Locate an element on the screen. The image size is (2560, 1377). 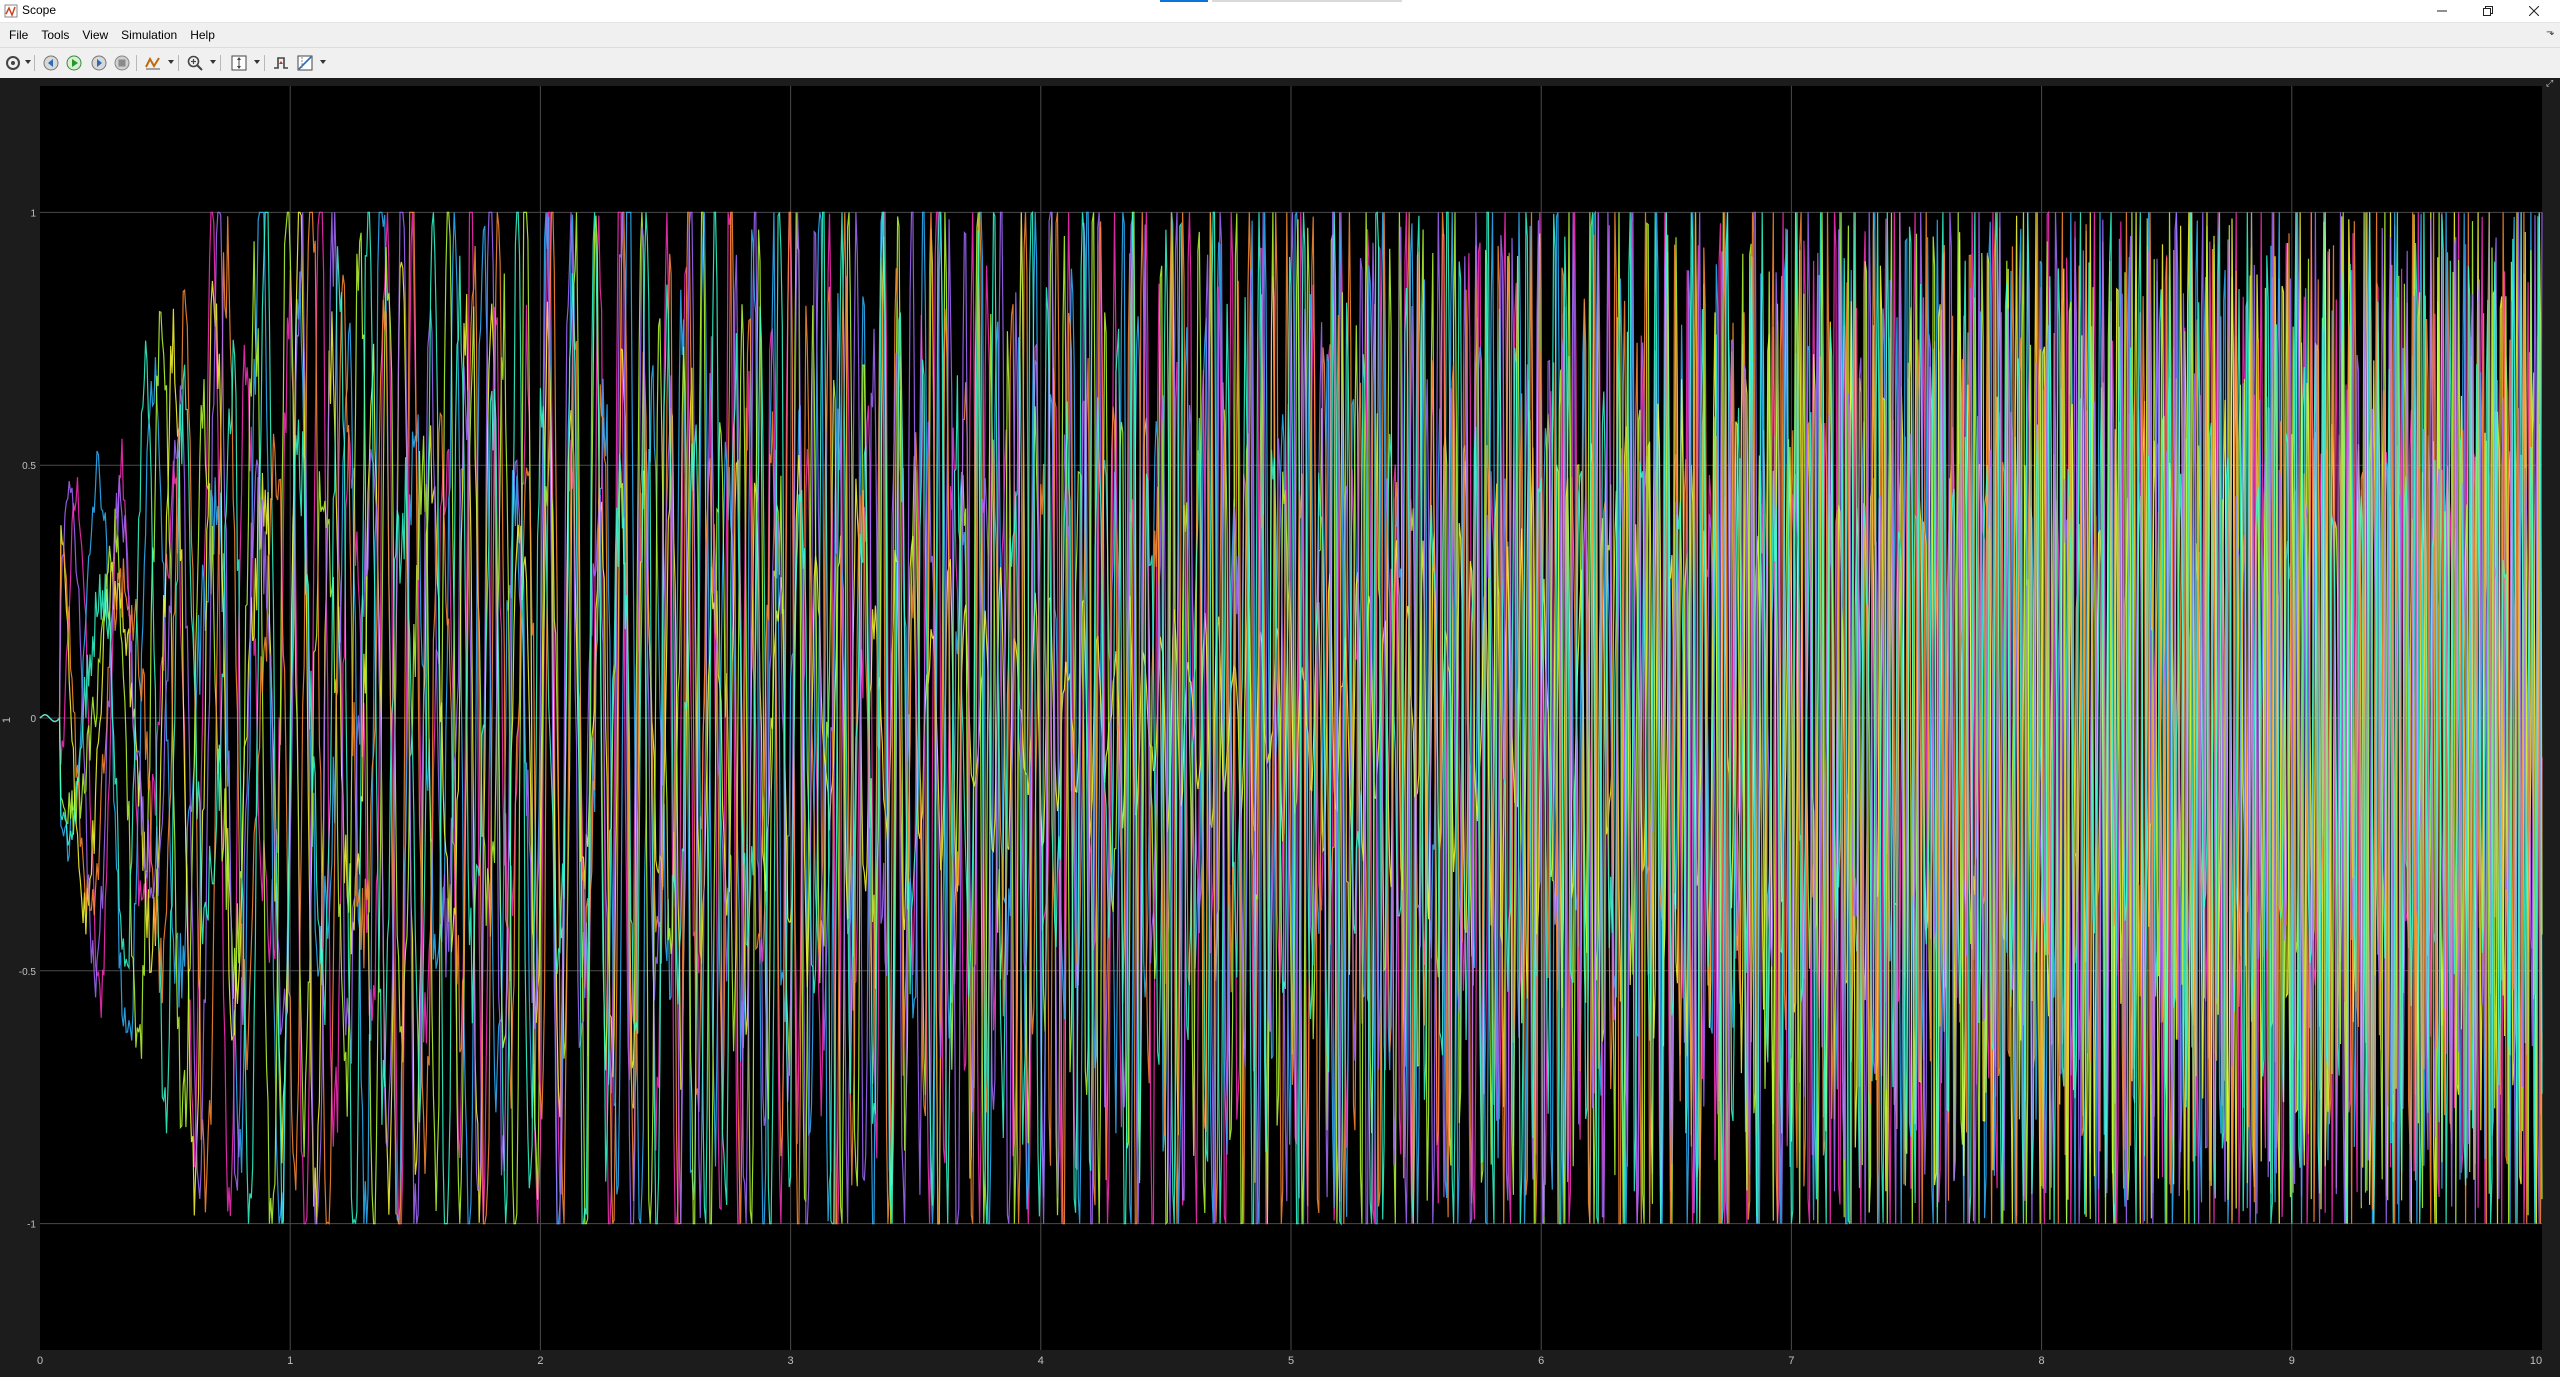
scale-axes-icon is located at coordinates (239, 63).